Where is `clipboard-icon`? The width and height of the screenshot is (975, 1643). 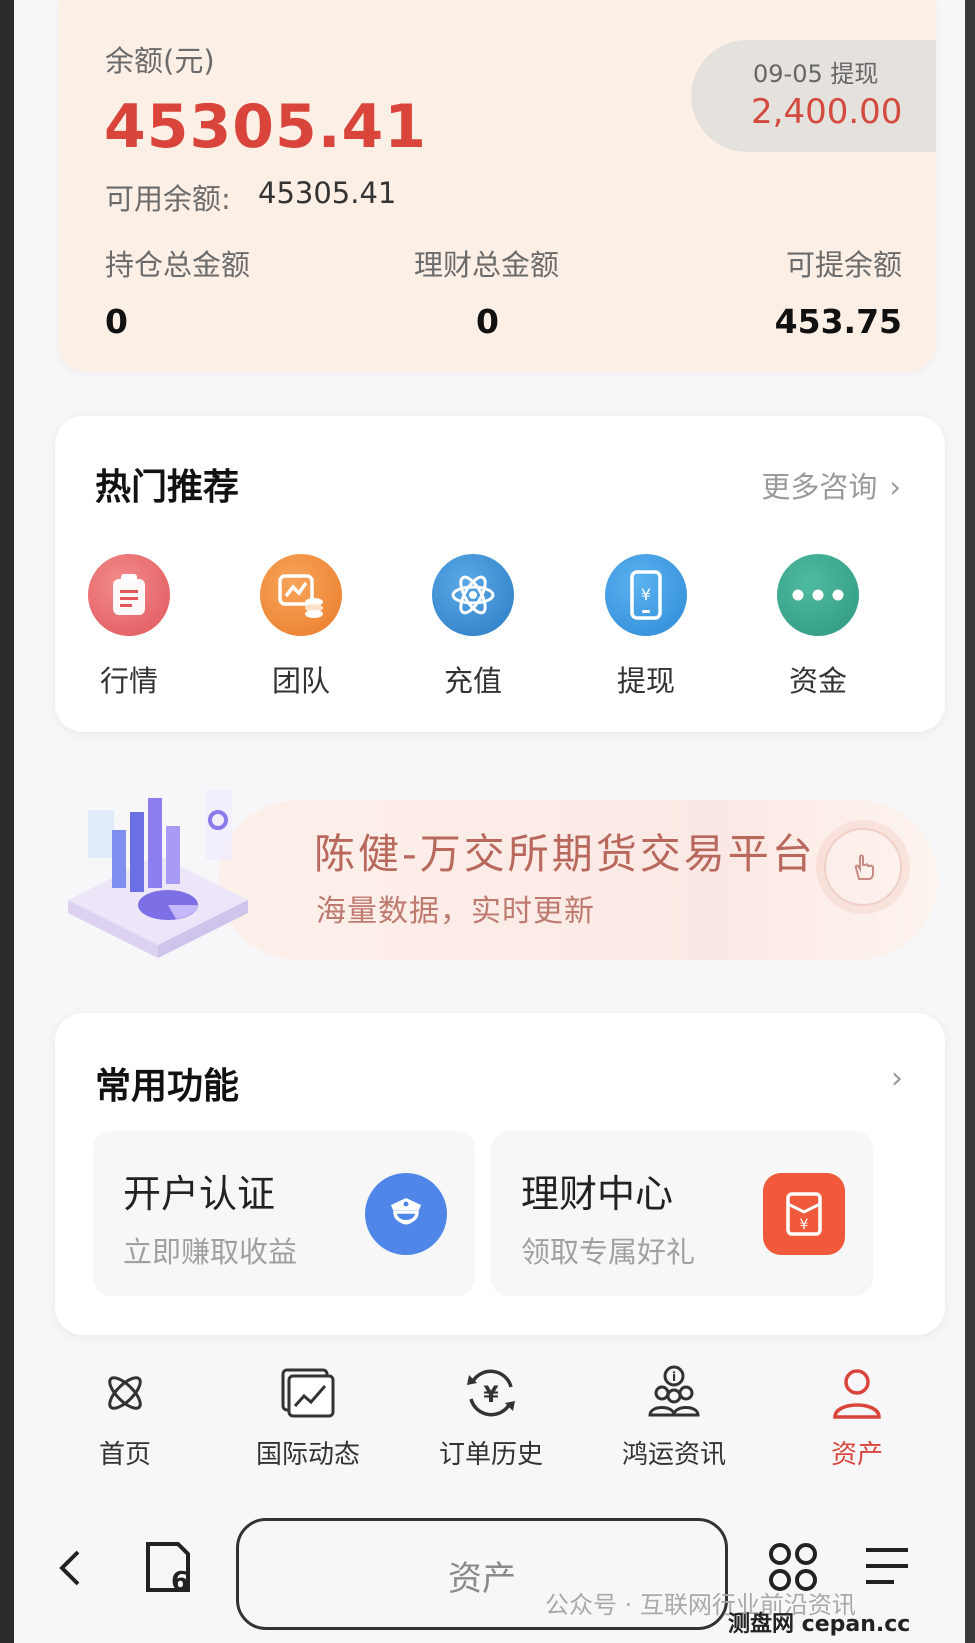
clipboard-icon is located at coordinates (129, 595).